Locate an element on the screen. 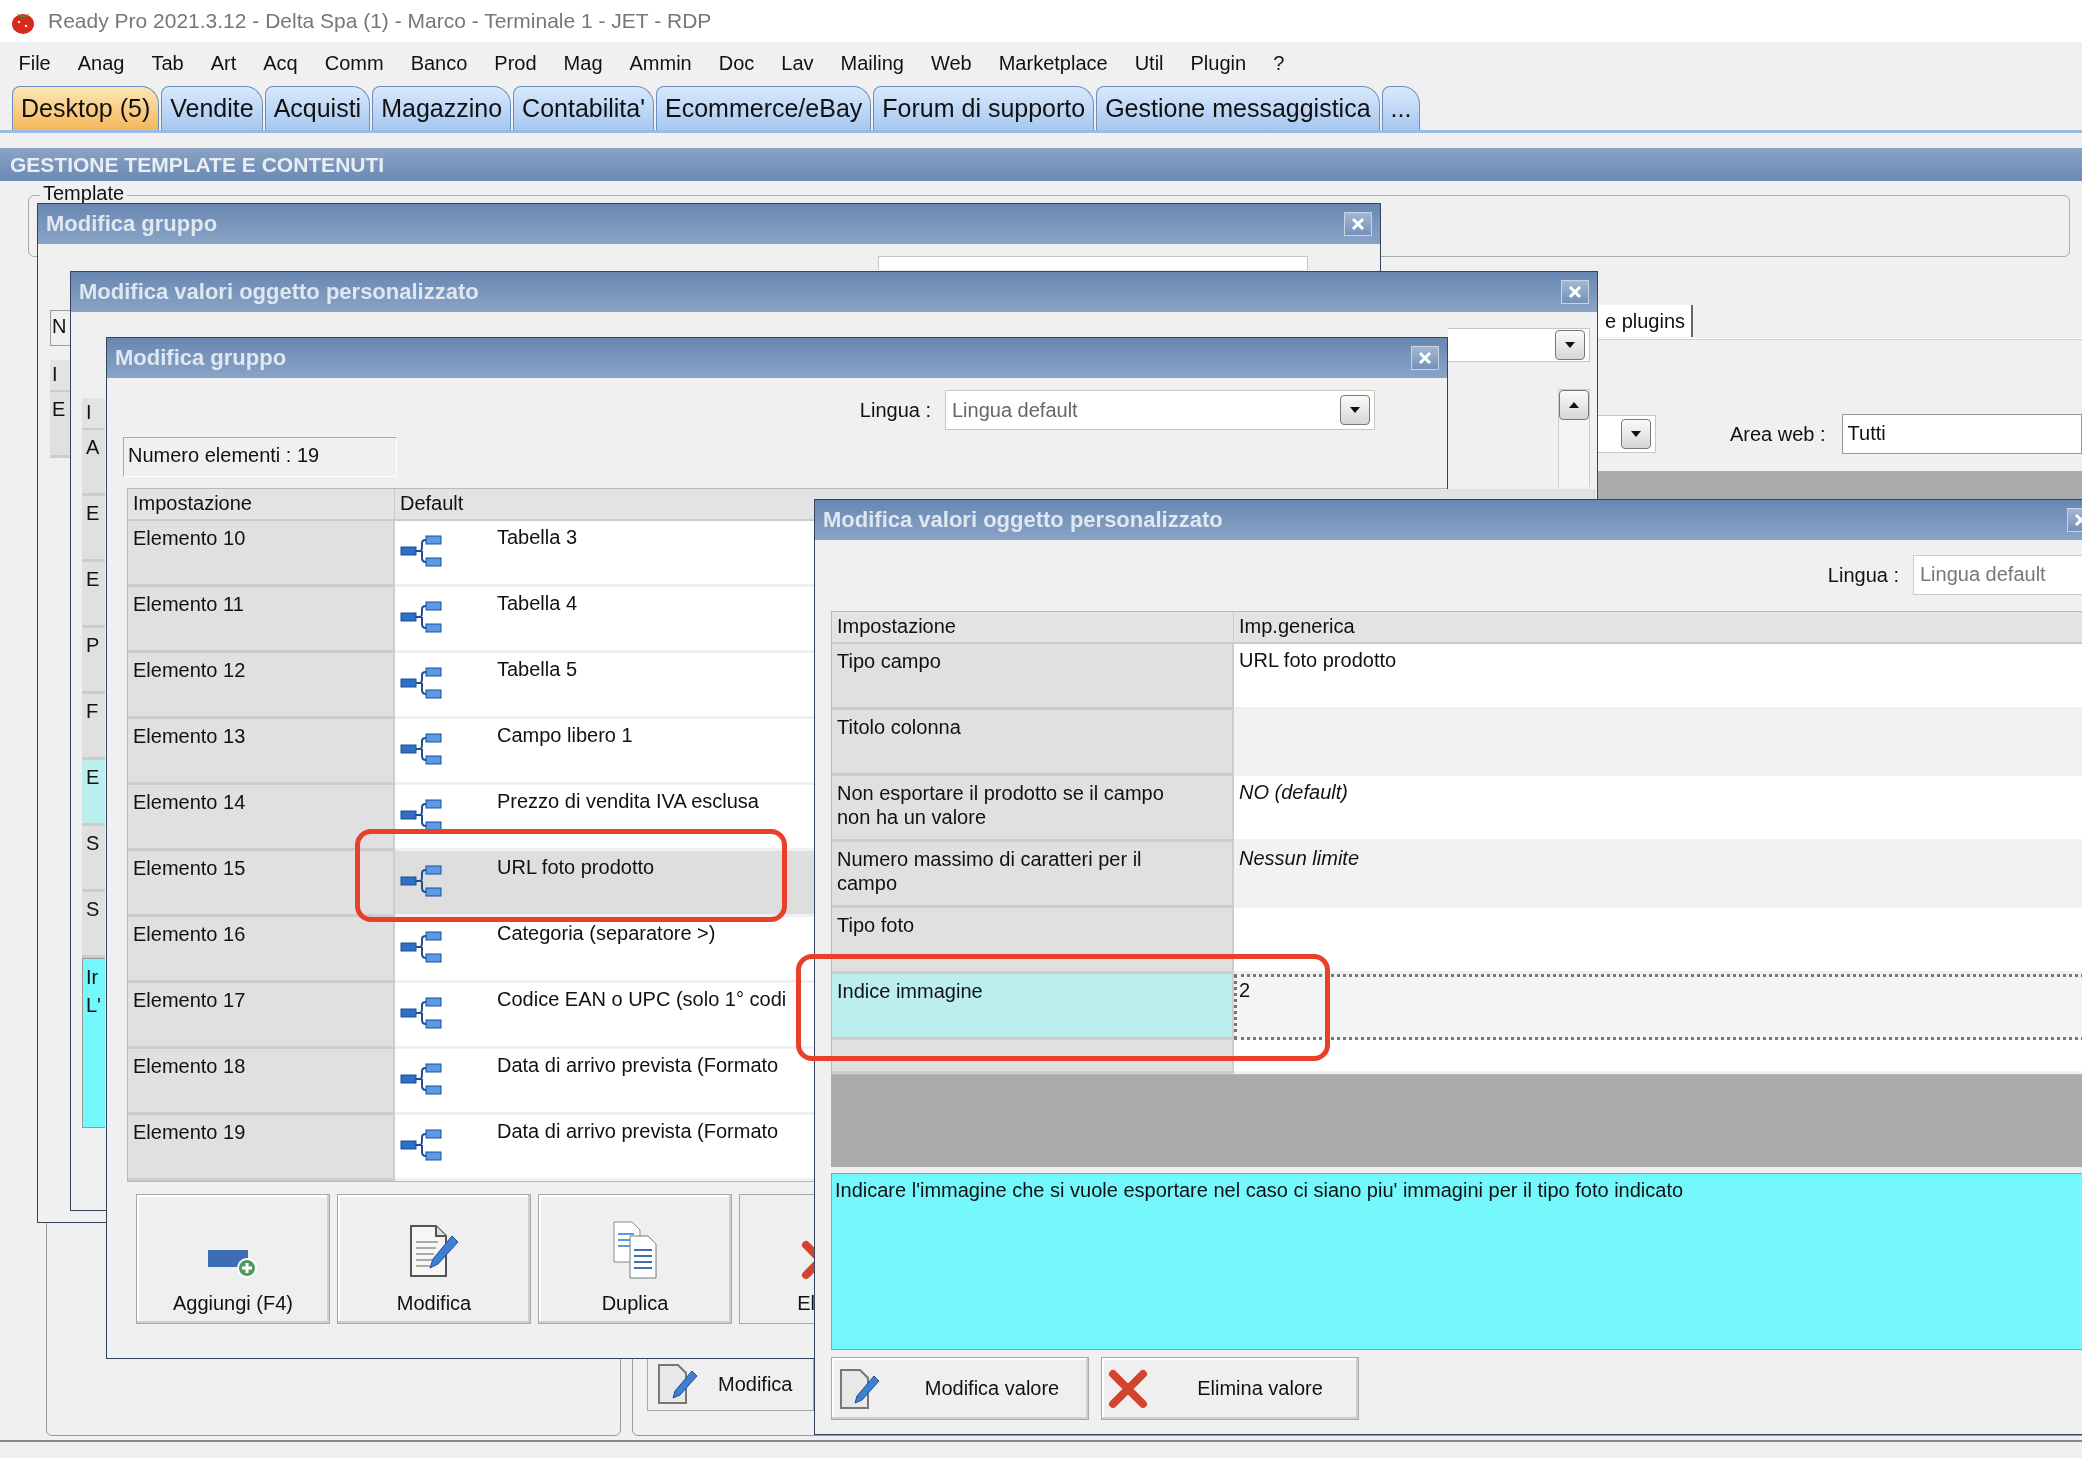 The image size is (2082, 1458). menu-item: Lav is located at coordinates (797, 63).